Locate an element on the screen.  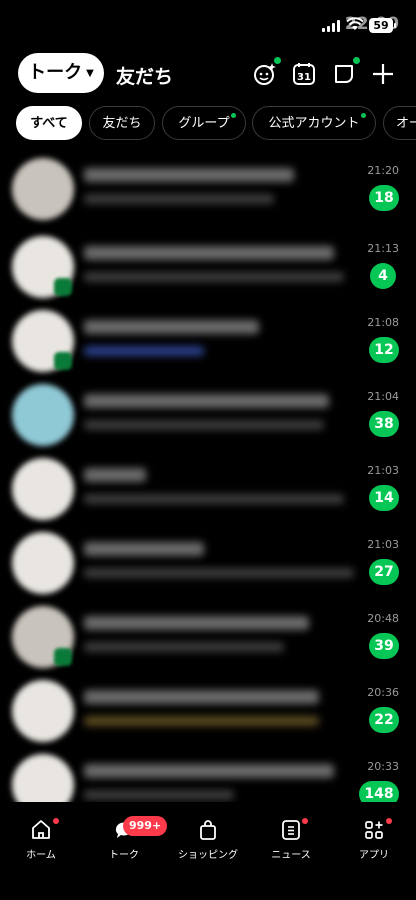
unread-count: 39 is located at coordinates (384, 646).